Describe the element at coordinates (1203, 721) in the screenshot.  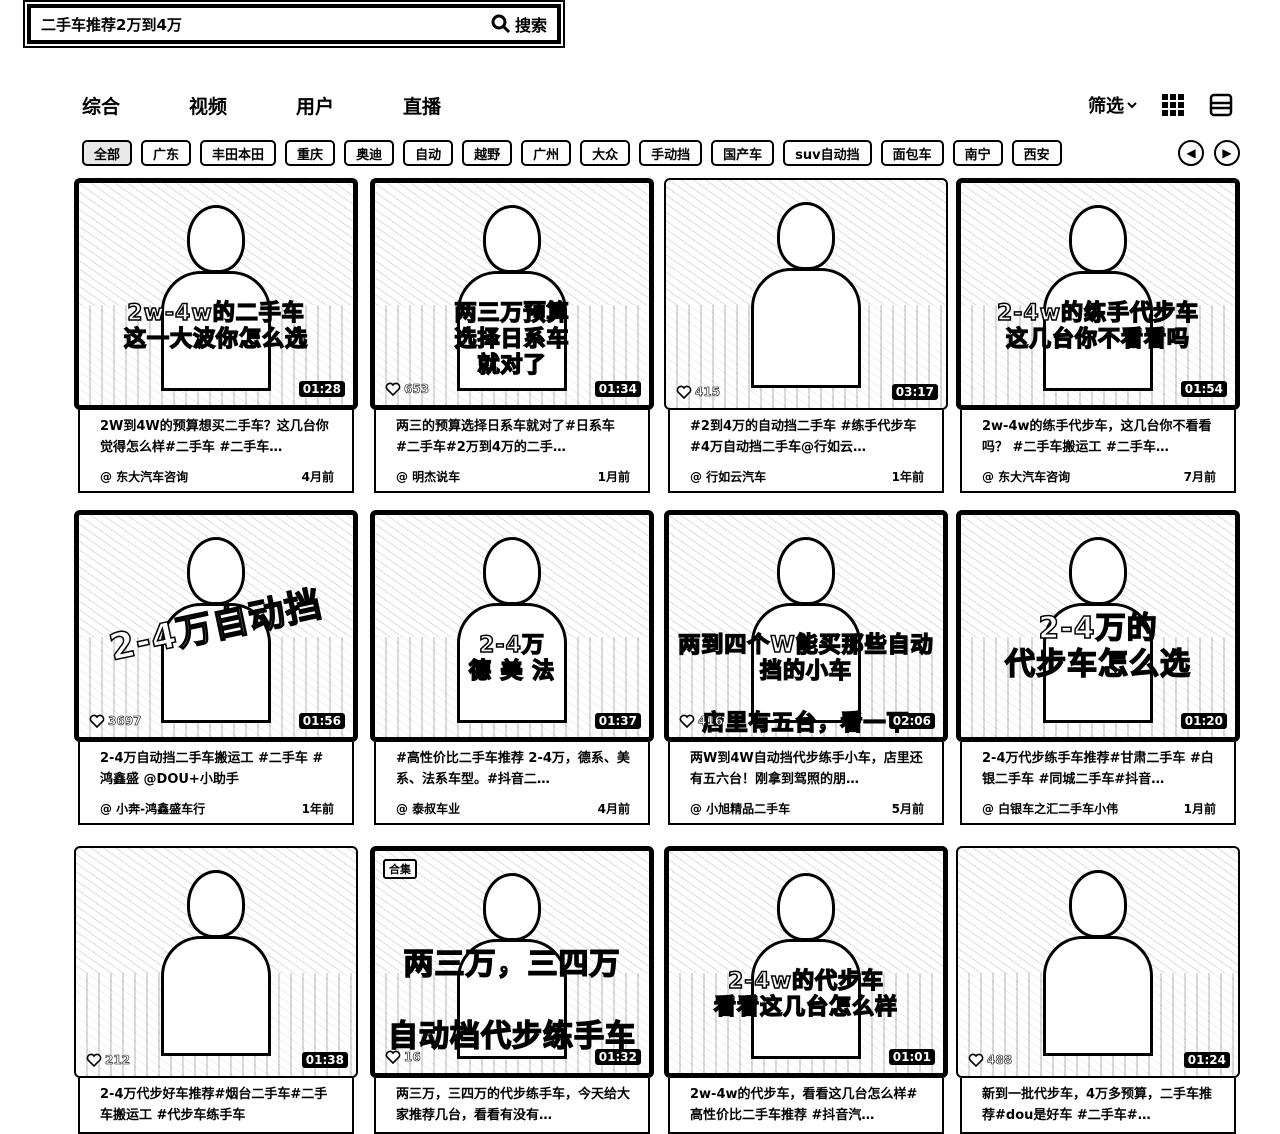
I see `video-duration: 01:20` at that location.